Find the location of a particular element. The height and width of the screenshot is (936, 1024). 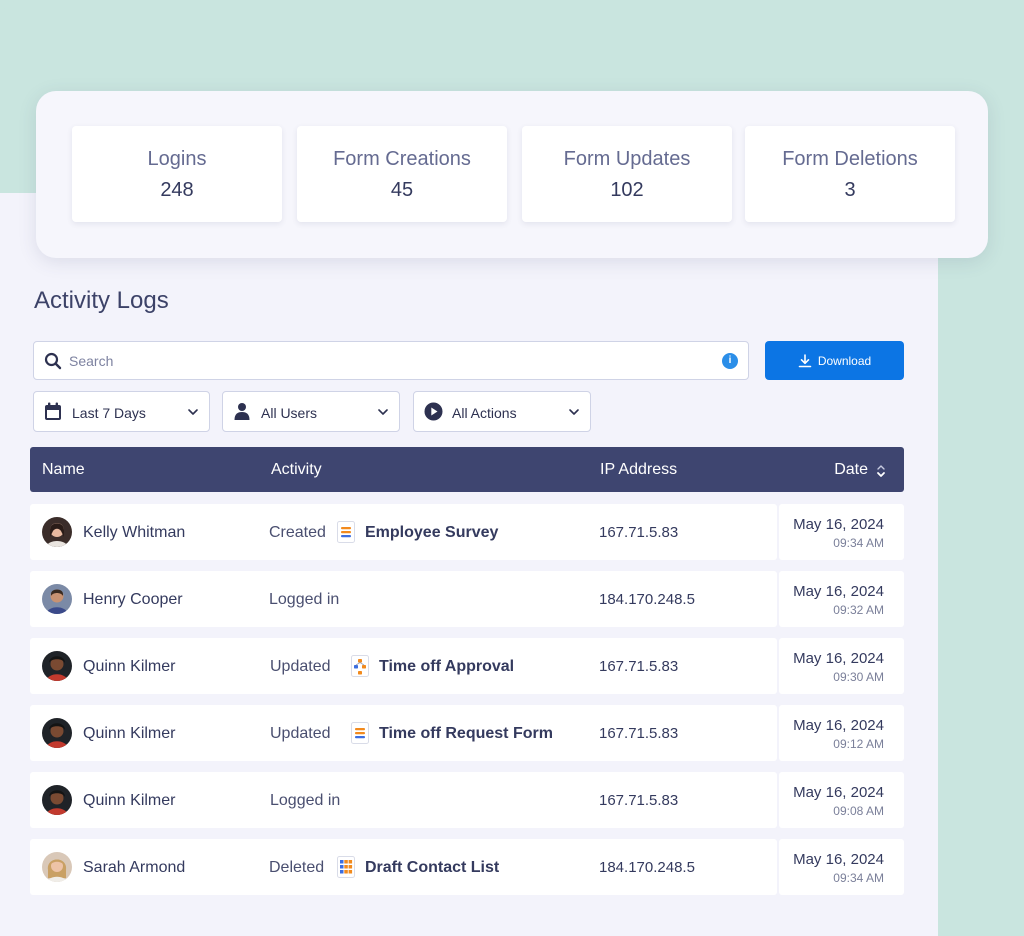

approval-flow-icon is located at coordinates (360, 666).